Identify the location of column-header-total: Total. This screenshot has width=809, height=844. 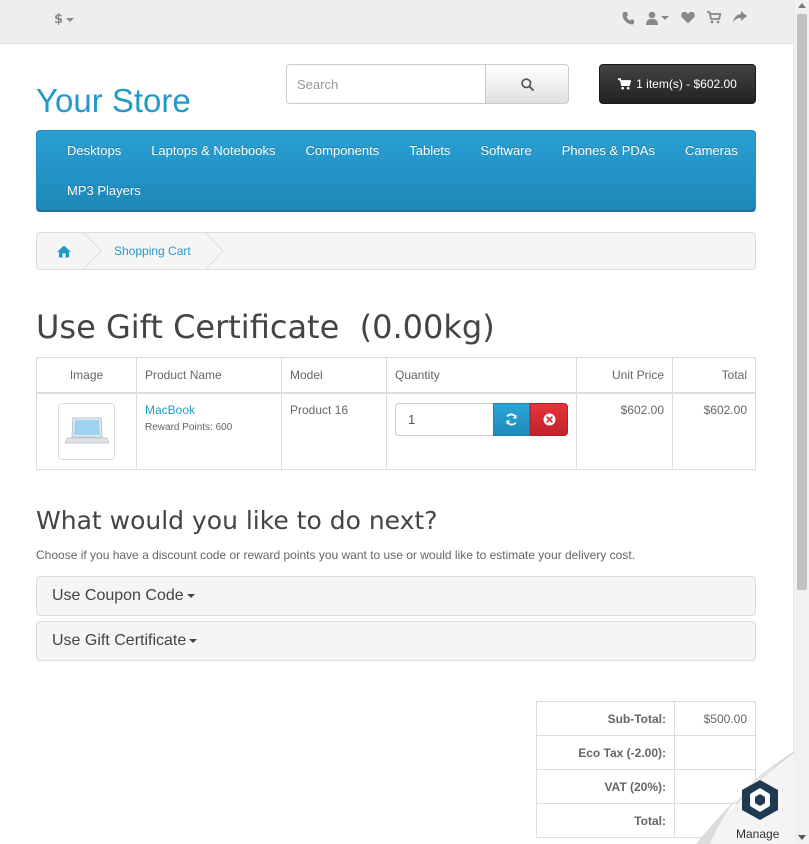
(714, 375).